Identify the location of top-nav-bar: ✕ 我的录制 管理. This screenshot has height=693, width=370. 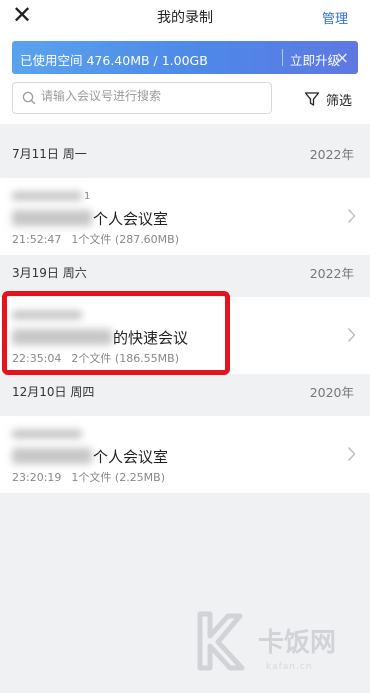
(185, 18).